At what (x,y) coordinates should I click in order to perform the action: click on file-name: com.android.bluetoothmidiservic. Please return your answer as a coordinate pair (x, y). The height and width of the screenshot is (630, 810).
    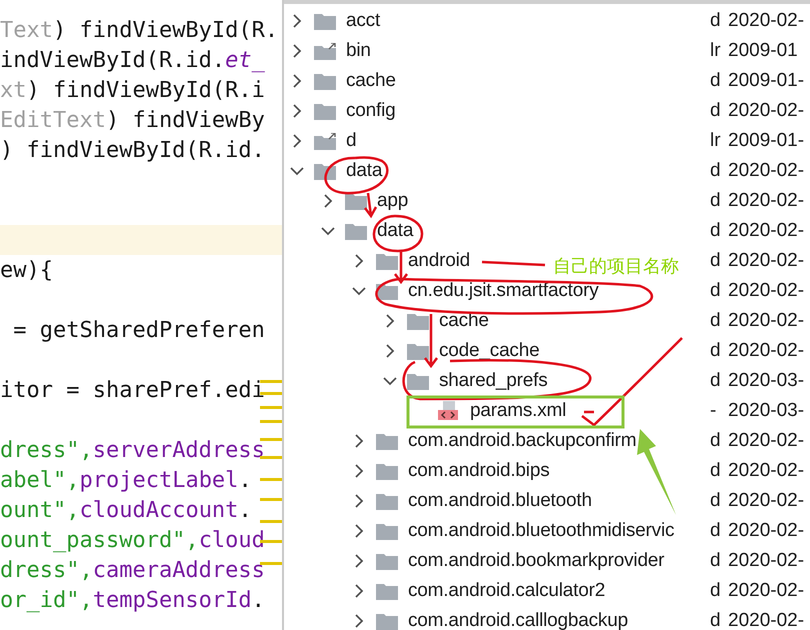
    Looking at the image, I should click on (541, 531).